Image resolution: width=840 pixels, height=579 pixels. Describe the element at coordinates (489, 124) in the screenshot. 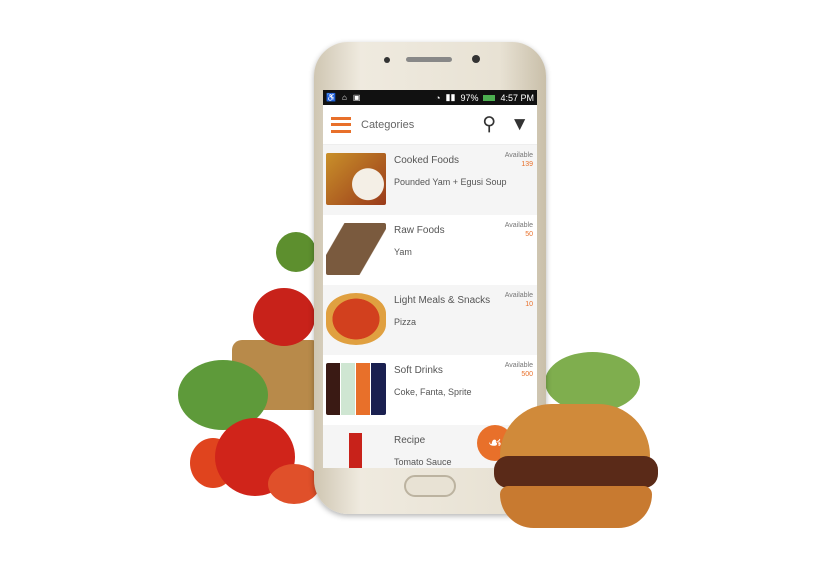

I see `search-icon: ⚲` at that location.